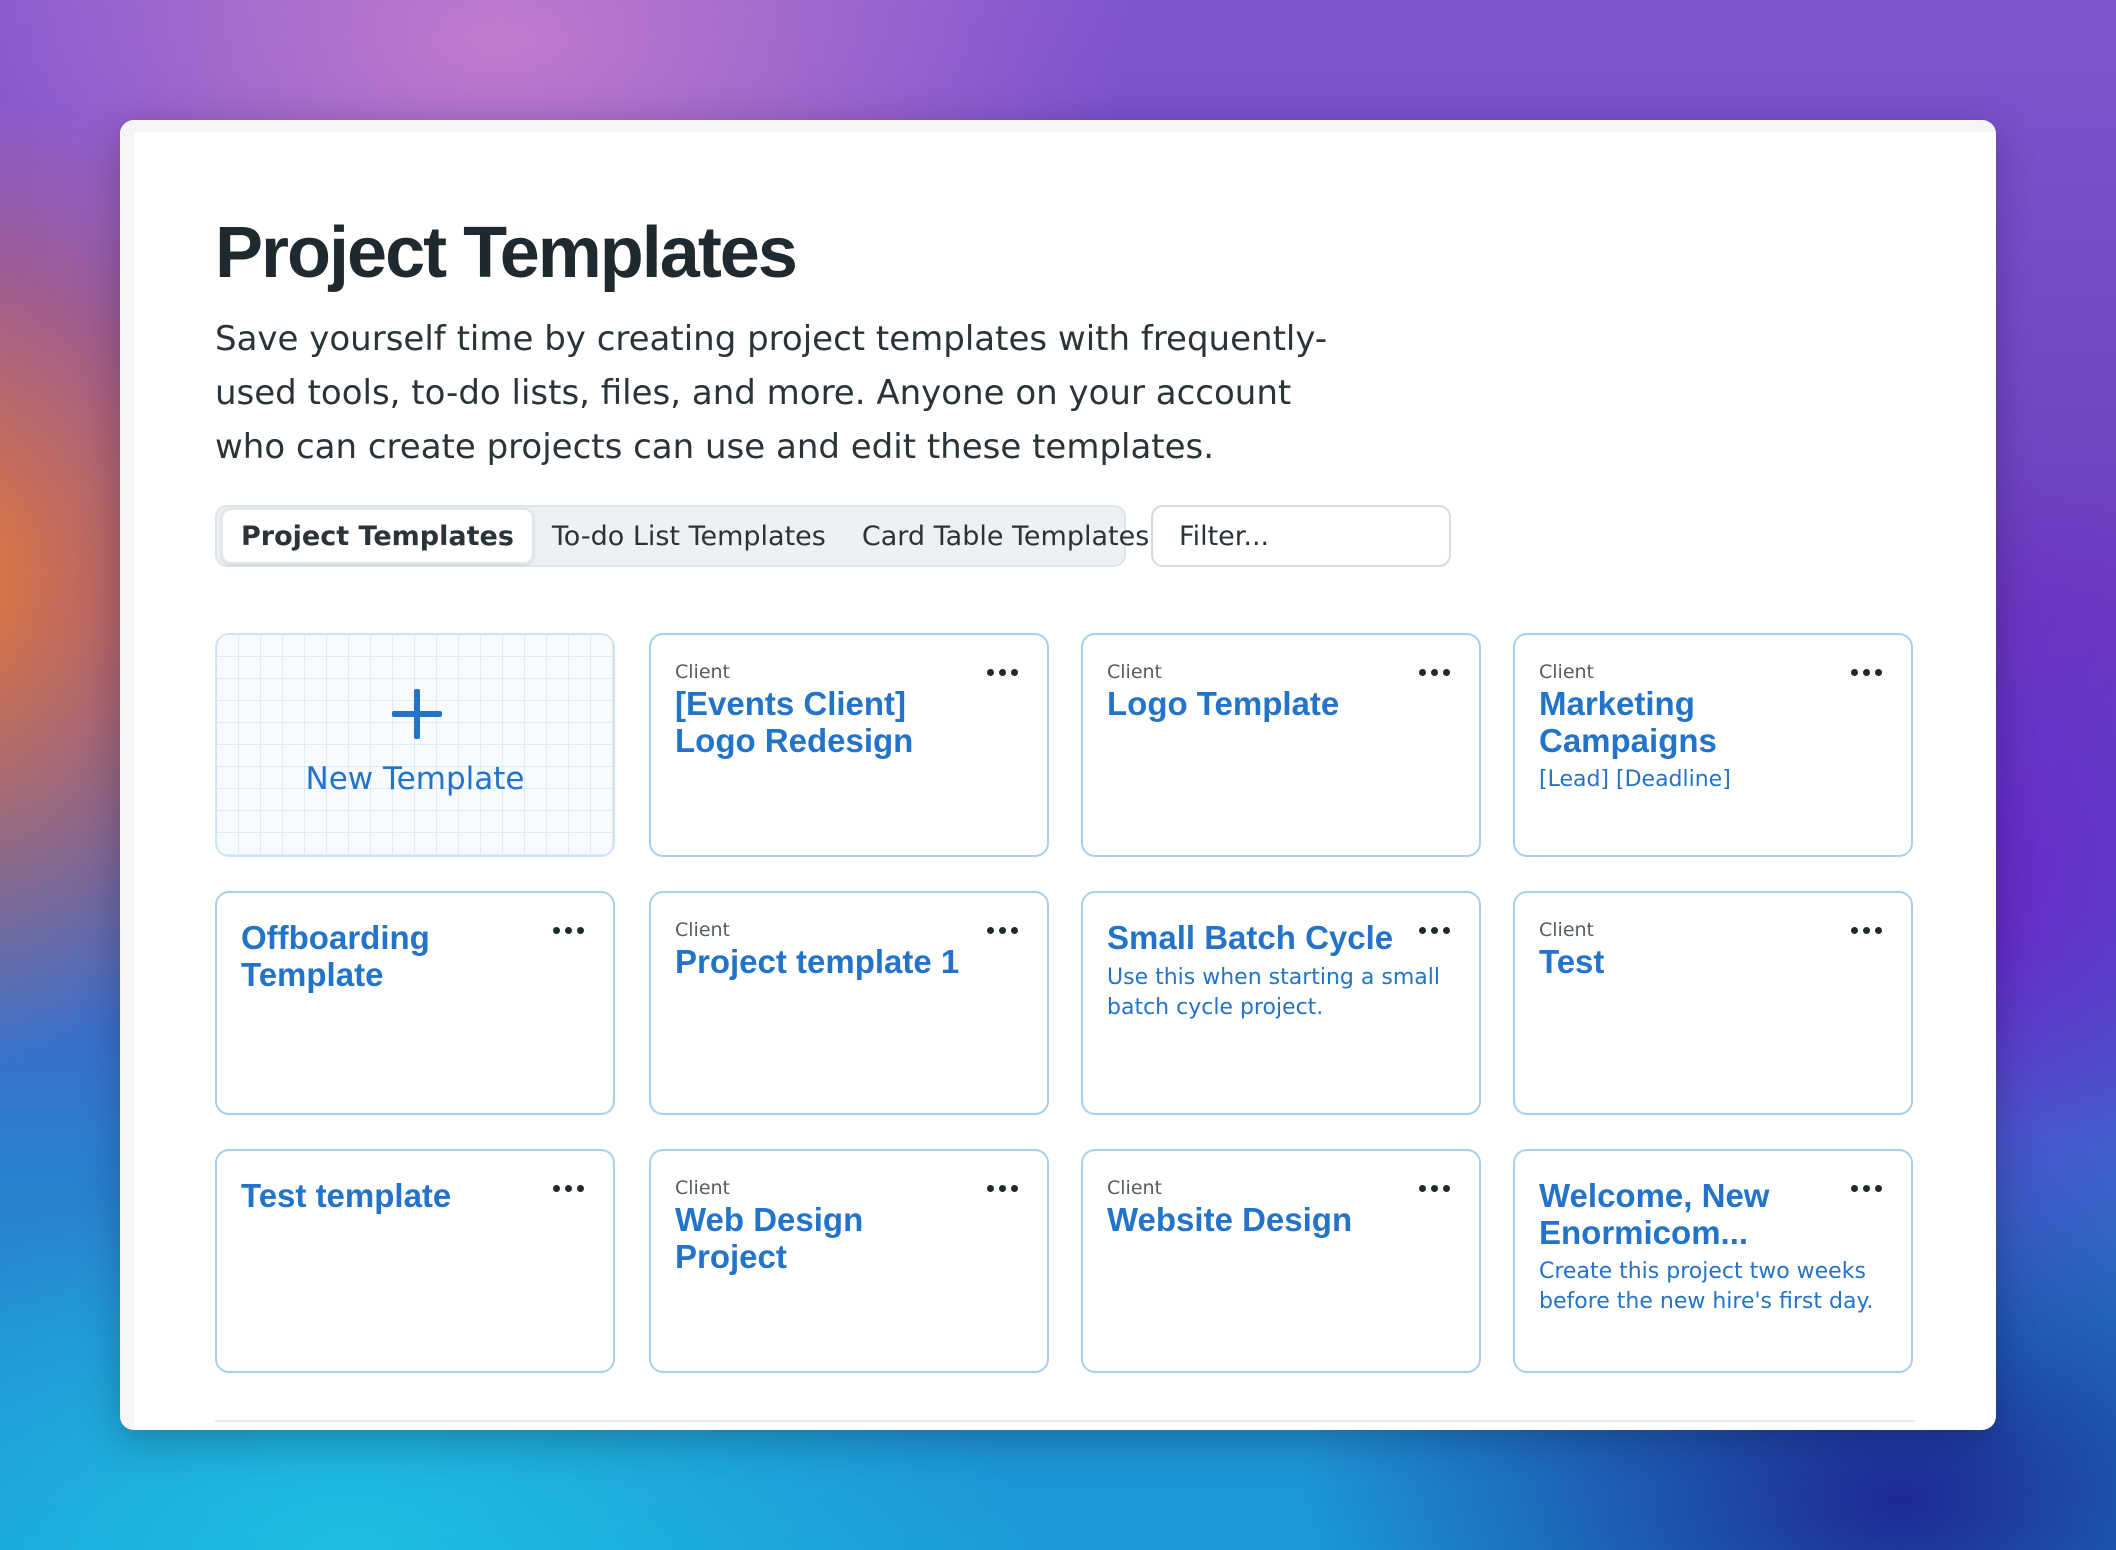 Image resolution: width=2116 pixels, height=1550 pixels. I want to click on page-title: Project Templates, so click(506, 253).